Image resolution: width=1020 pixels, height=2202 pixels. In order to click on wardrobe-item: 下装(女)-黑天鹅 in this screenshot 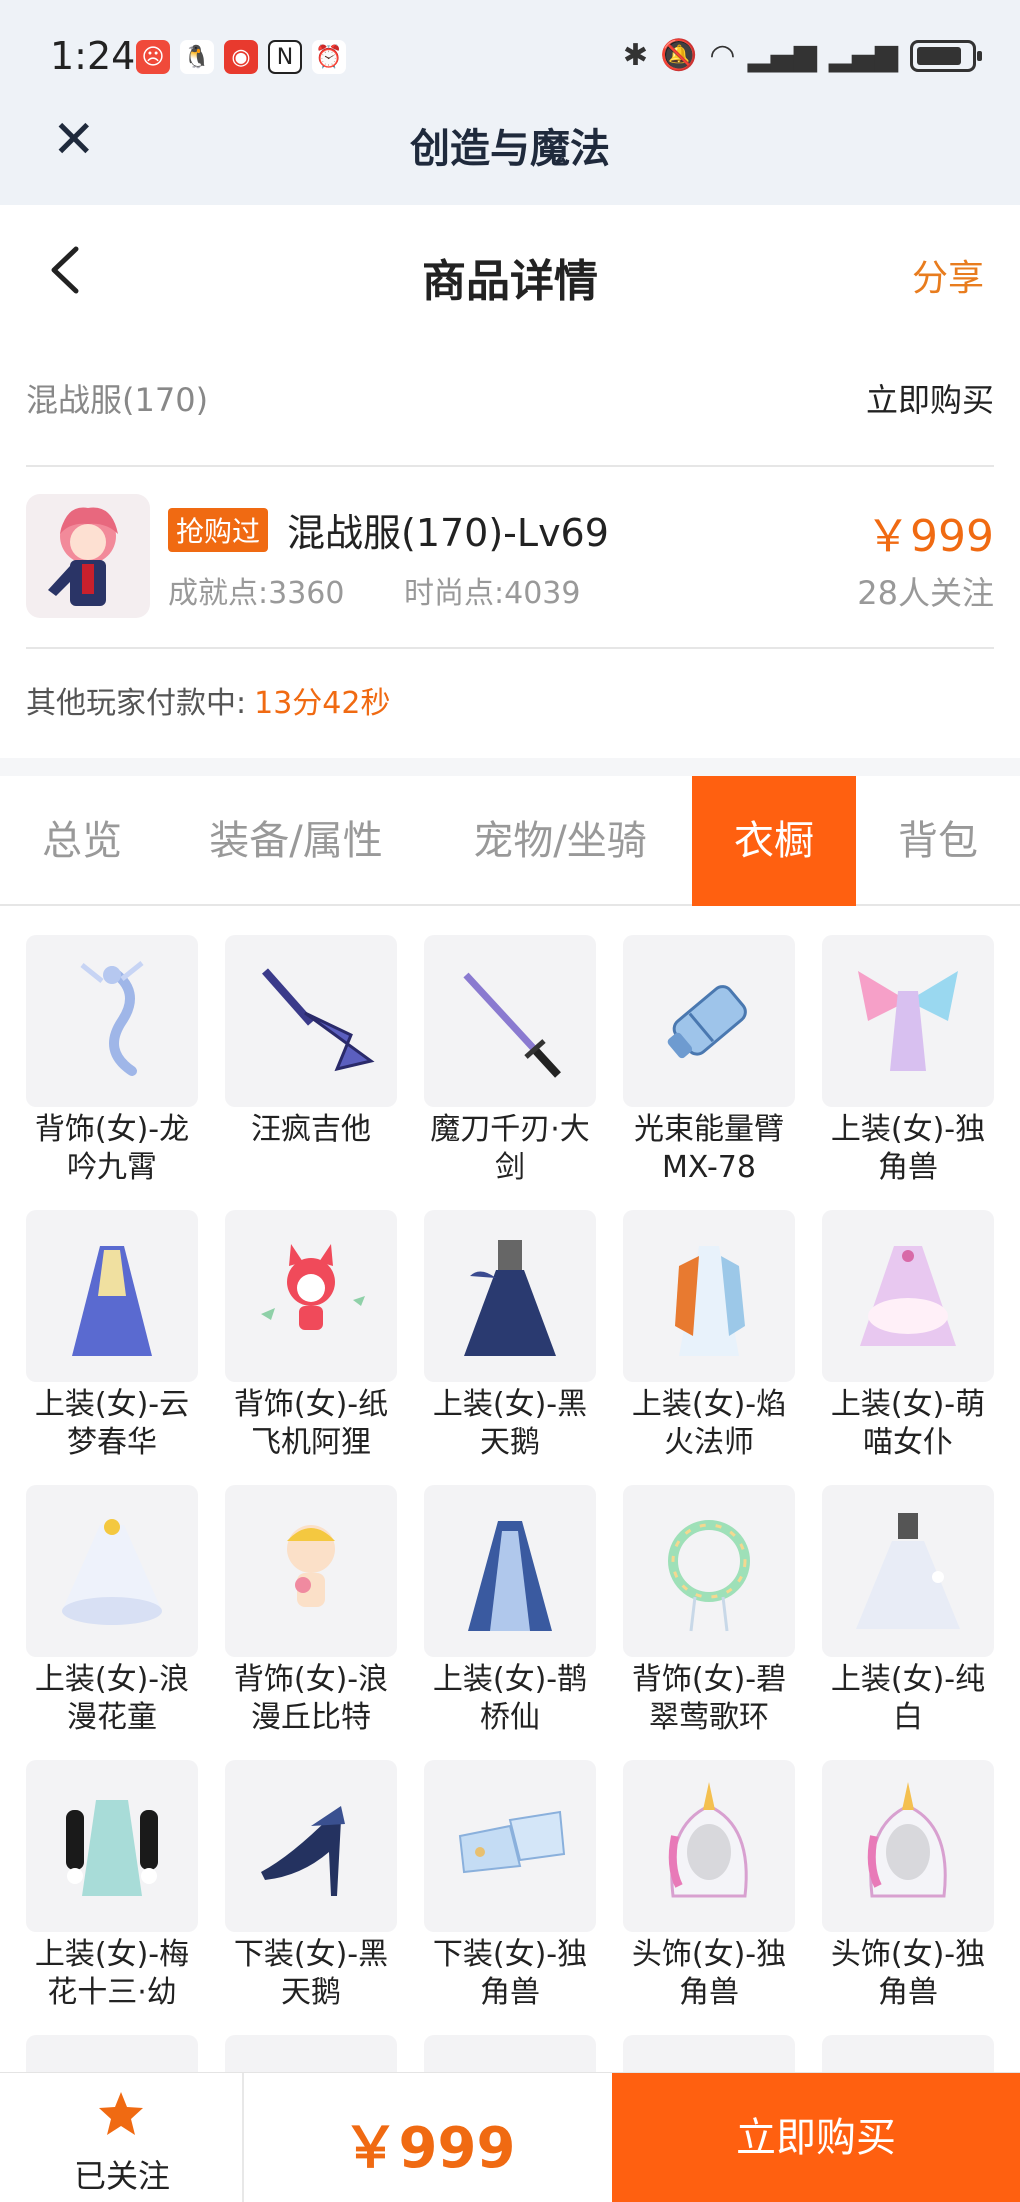, I will do `click(311, 1886)`.